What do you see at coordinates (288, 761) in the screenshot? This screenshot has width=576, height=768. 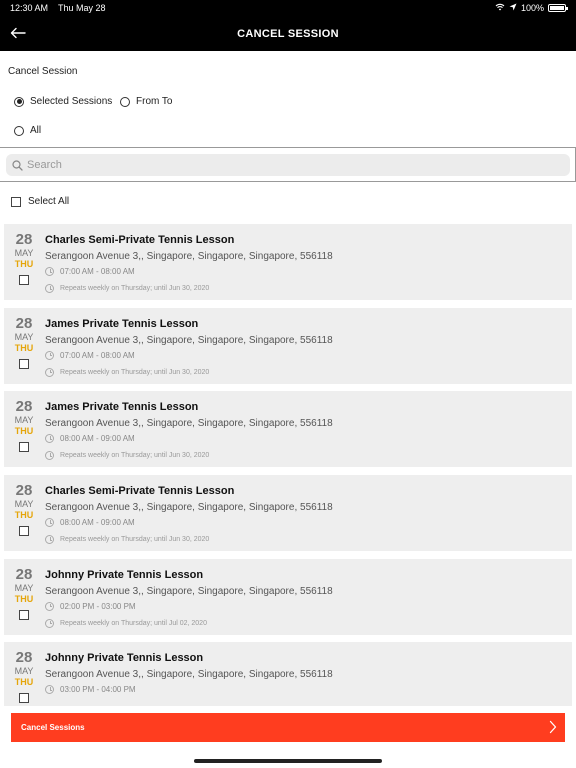 I see `home-indicator` at bounding box center [288, 761].